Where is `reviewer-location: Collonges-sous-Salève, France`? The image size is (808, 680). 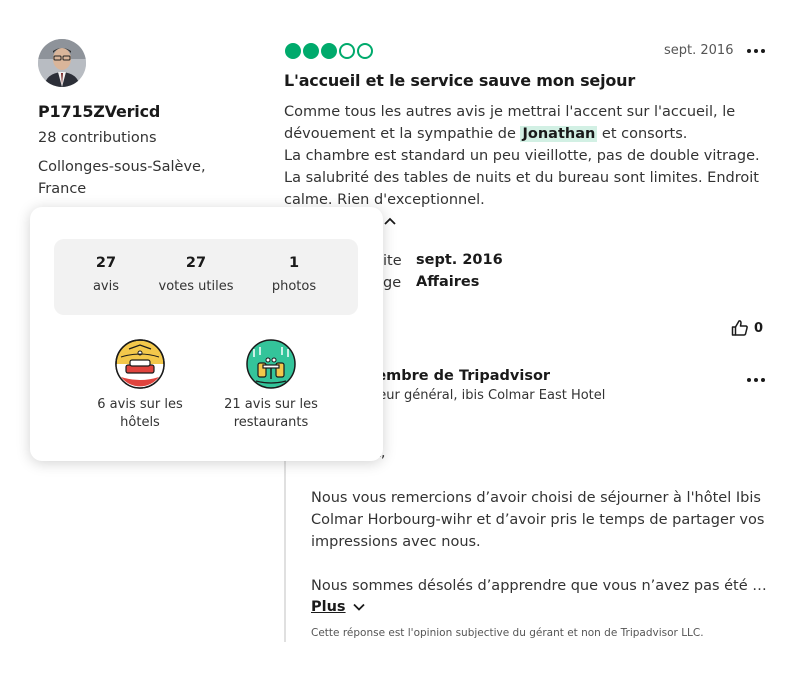
reviewer-location: Collonges-sous-Salève, France is located at coordinates (138, 178).